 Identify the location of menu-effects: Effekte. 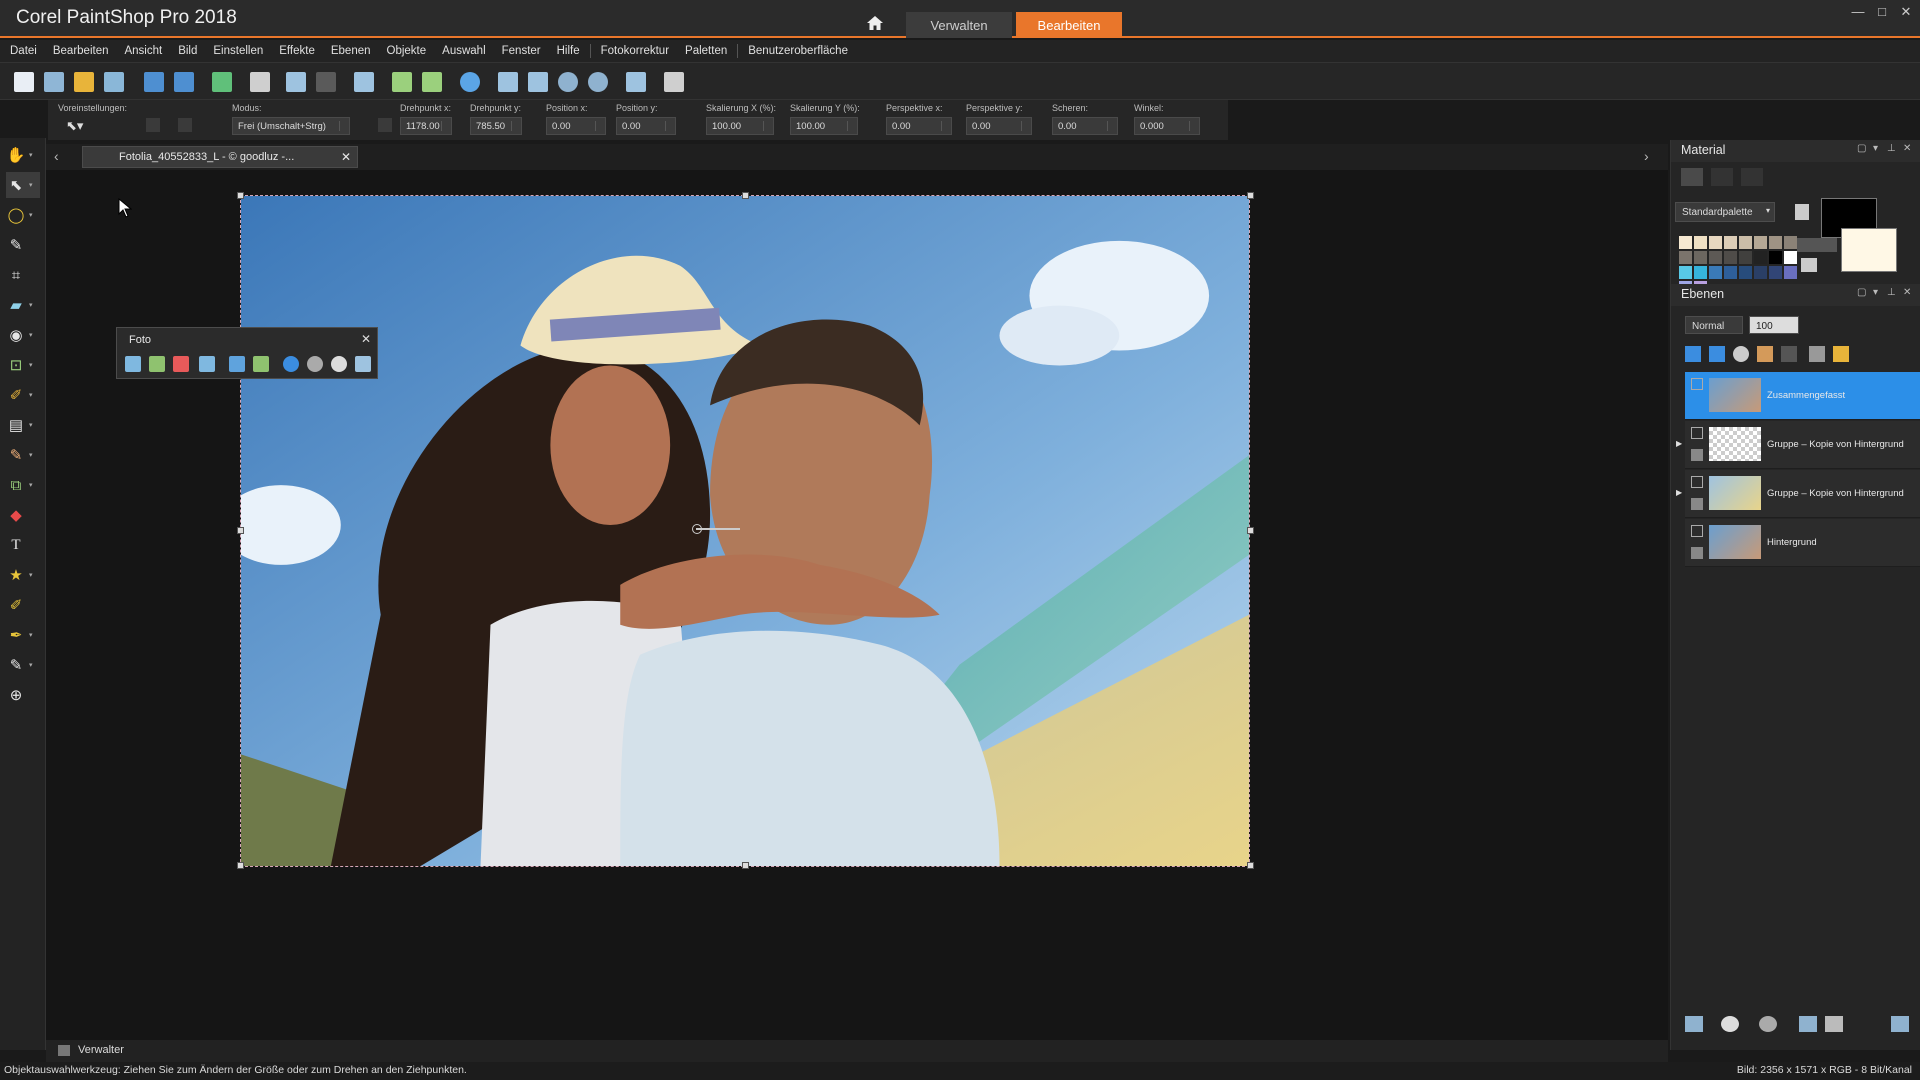
(297, 51).